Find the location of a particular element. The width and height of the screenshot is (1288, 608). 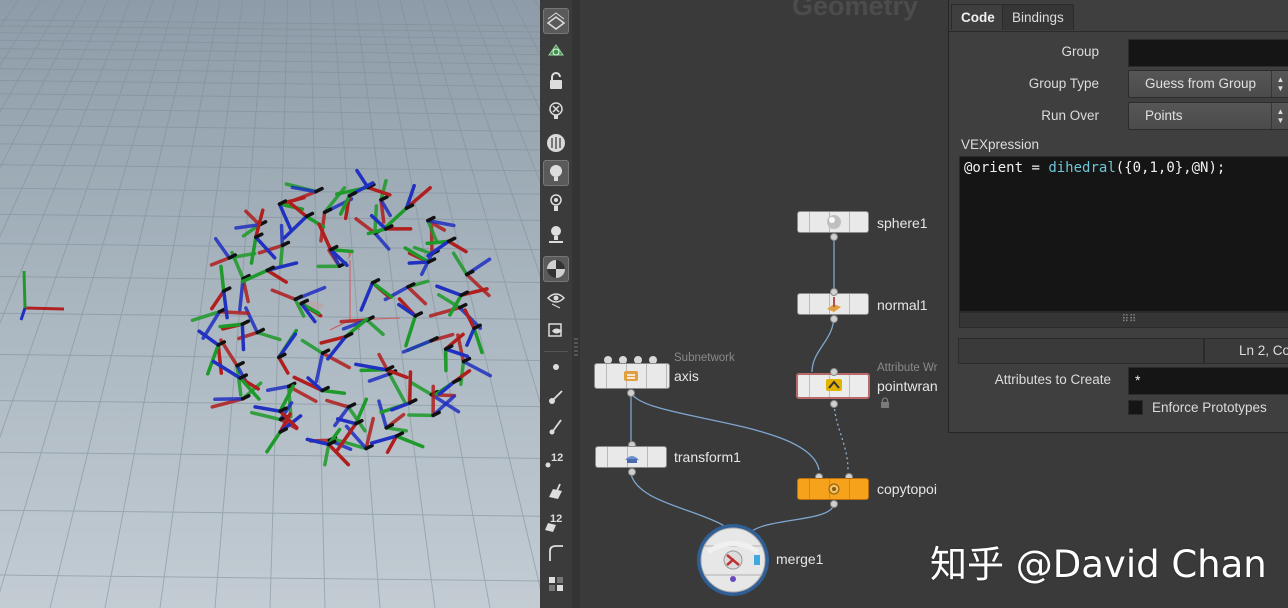

group-label: Group is located at coordinates (1080, 51).